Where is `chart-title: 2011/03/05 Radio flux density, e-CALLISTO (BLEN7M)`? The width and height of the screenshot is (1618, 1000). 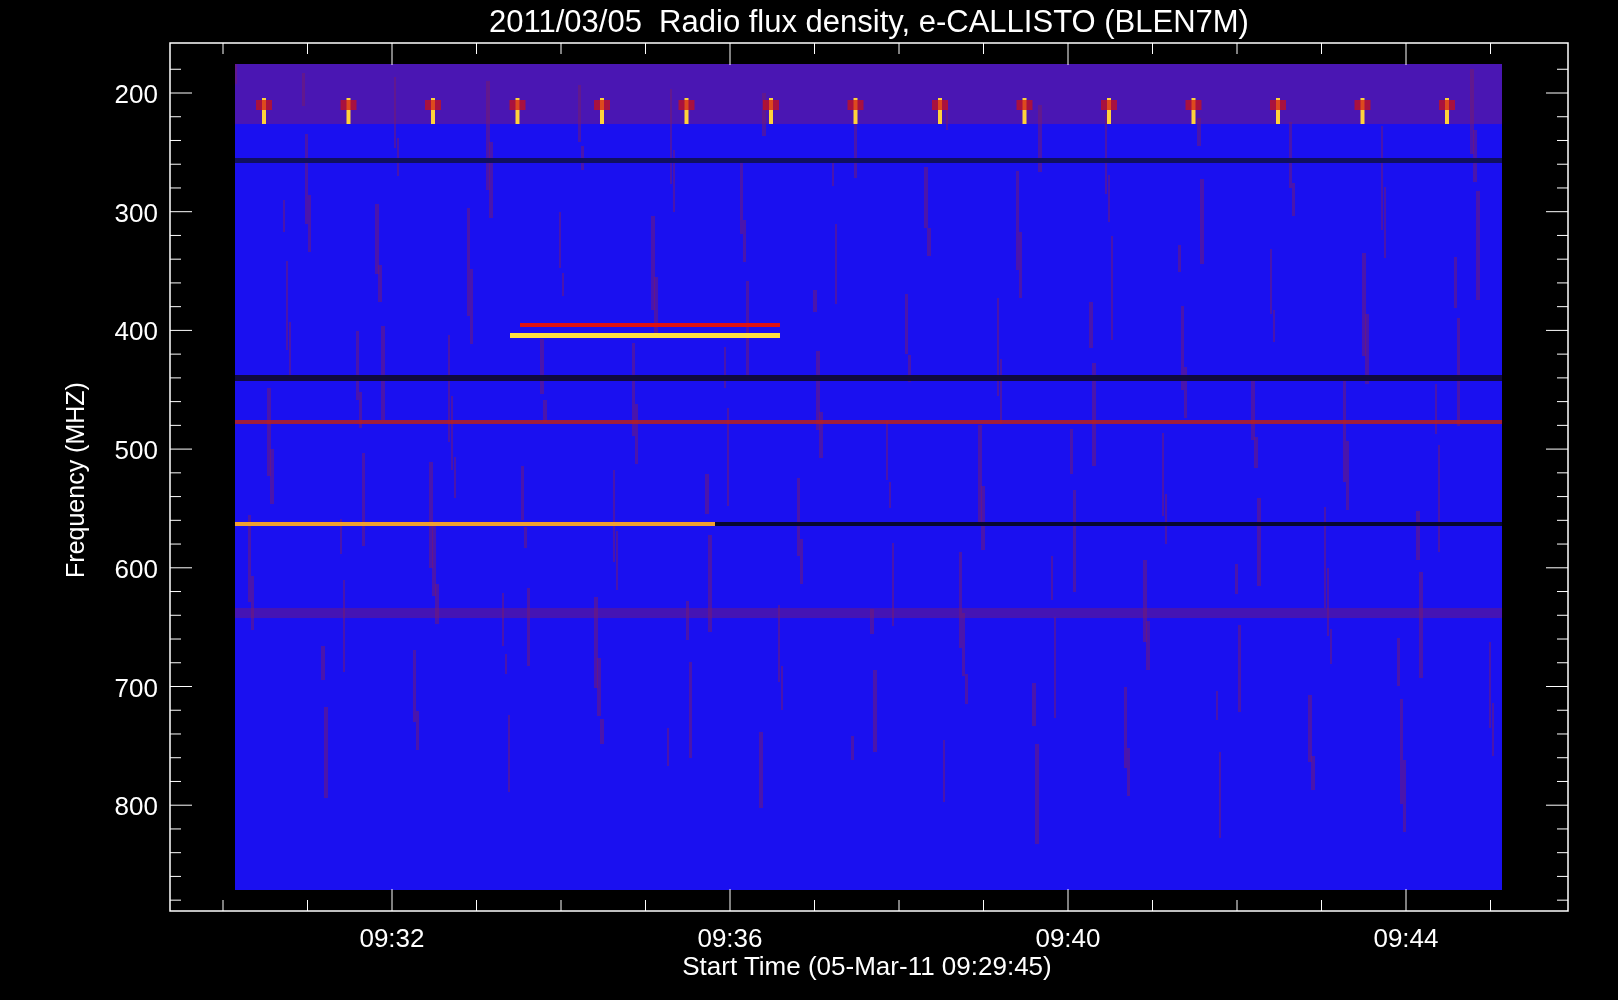 chart-title: 2011/03/05 Radio flux density, e-CALLISTO (BLEN7M) is located at coordinates (869, 21).